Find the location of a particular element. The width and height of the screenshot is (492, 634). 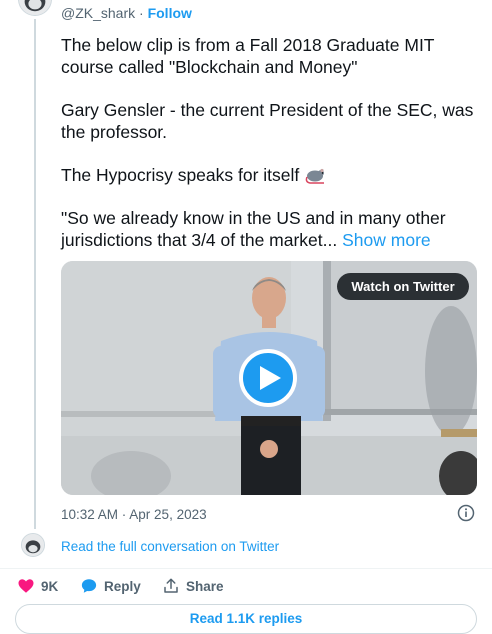

like-button: 9K is located at coordinates (37, 586).